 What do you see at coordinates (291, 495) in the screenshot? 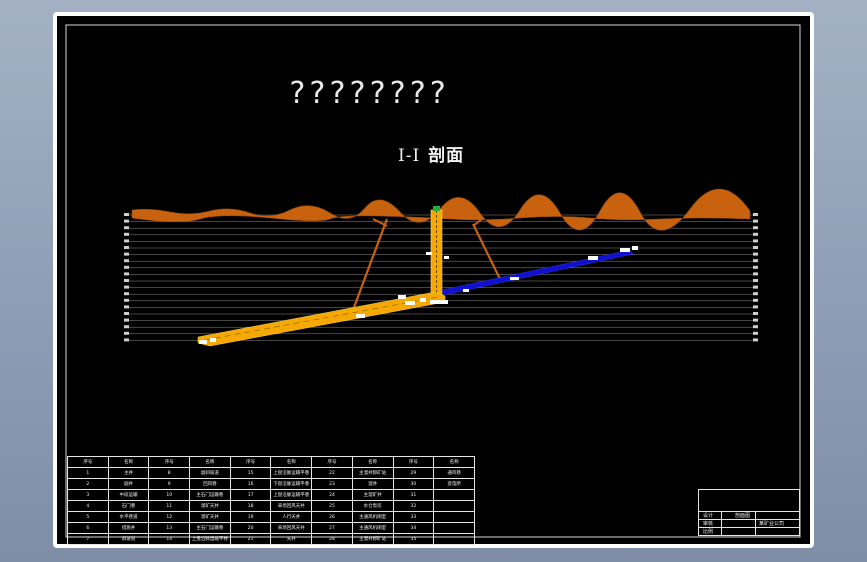
I see `legend-cell: 上盘沿脉运输平巷` at bounding box center [291, 495].